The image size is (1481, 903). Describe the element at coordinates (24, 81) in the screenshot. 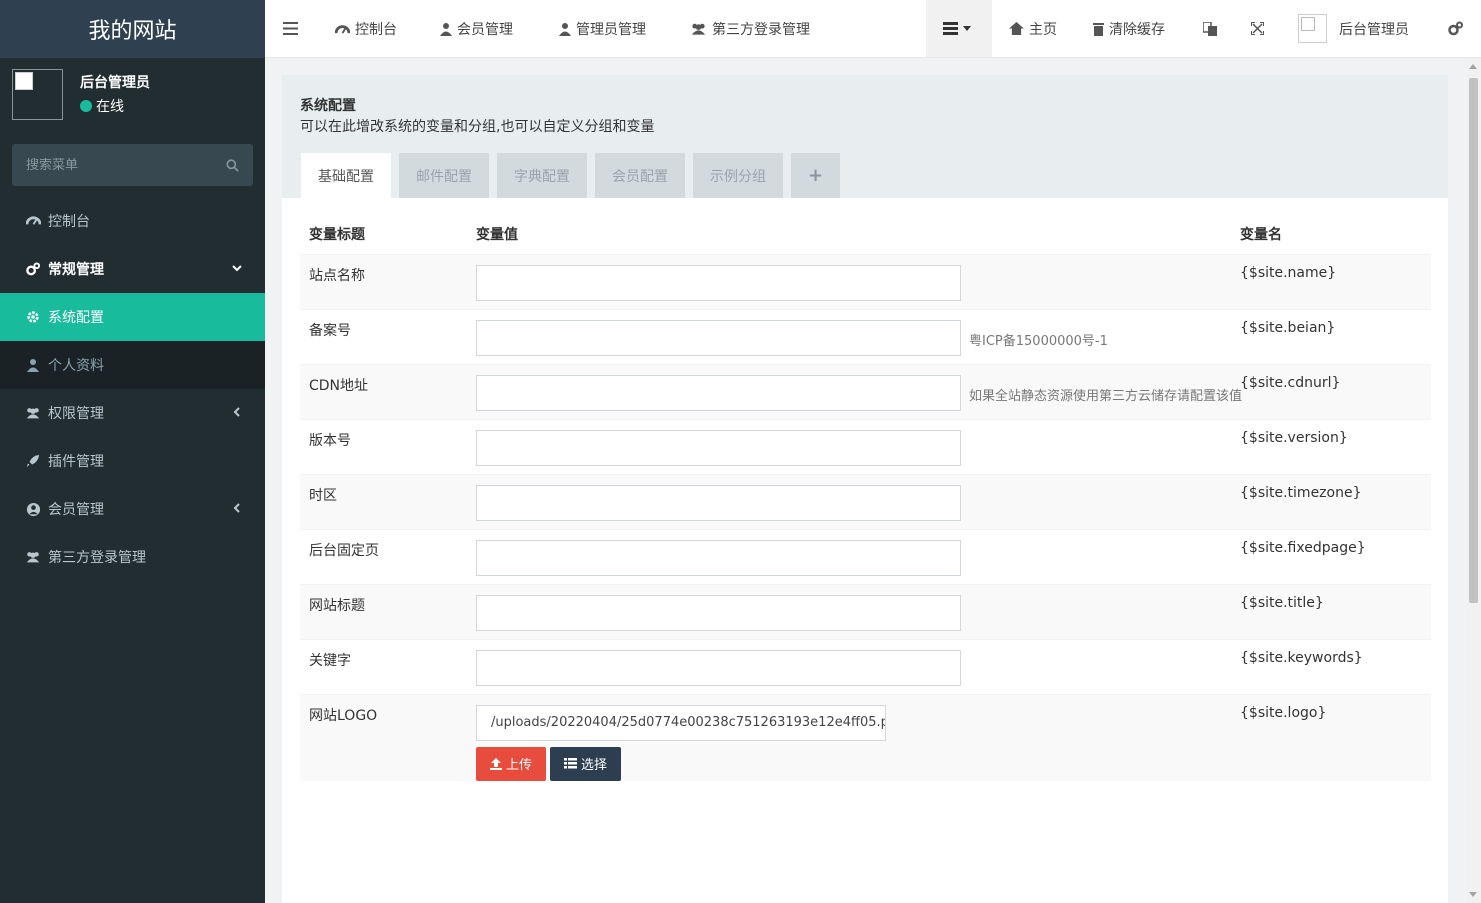

I see `broken-image-icon` at that location.